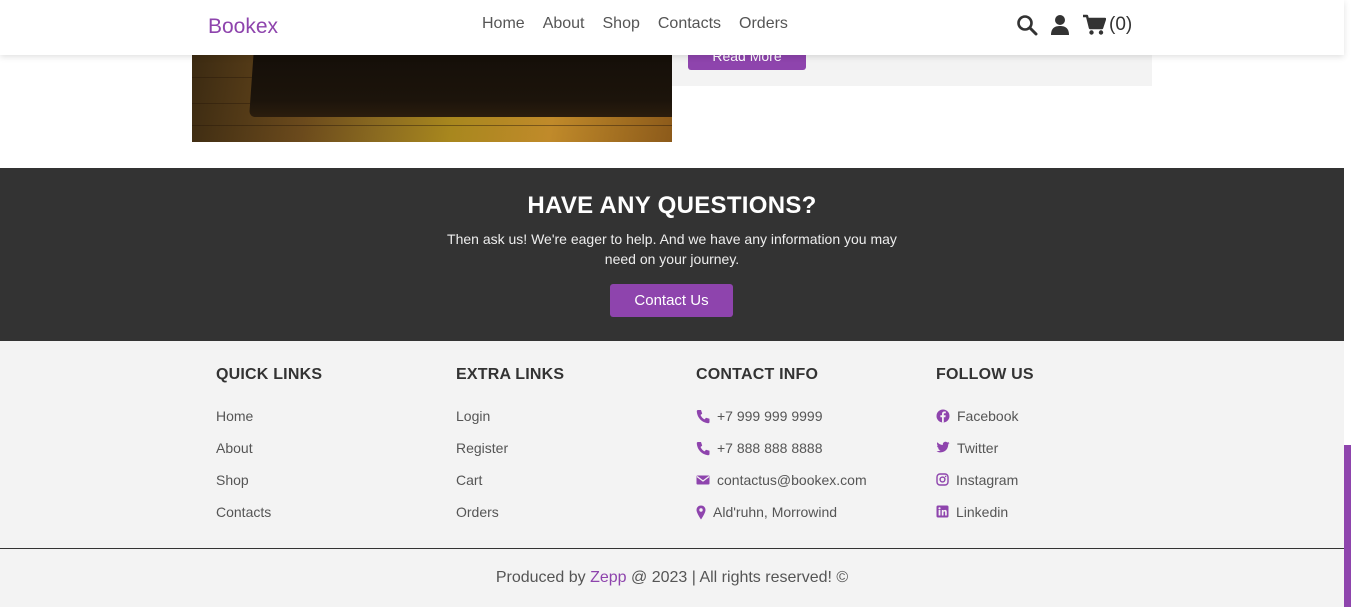 The height and width of the screenshot is (607, 1351). I want to click on footer-link-register: Register, so click(510, 456).